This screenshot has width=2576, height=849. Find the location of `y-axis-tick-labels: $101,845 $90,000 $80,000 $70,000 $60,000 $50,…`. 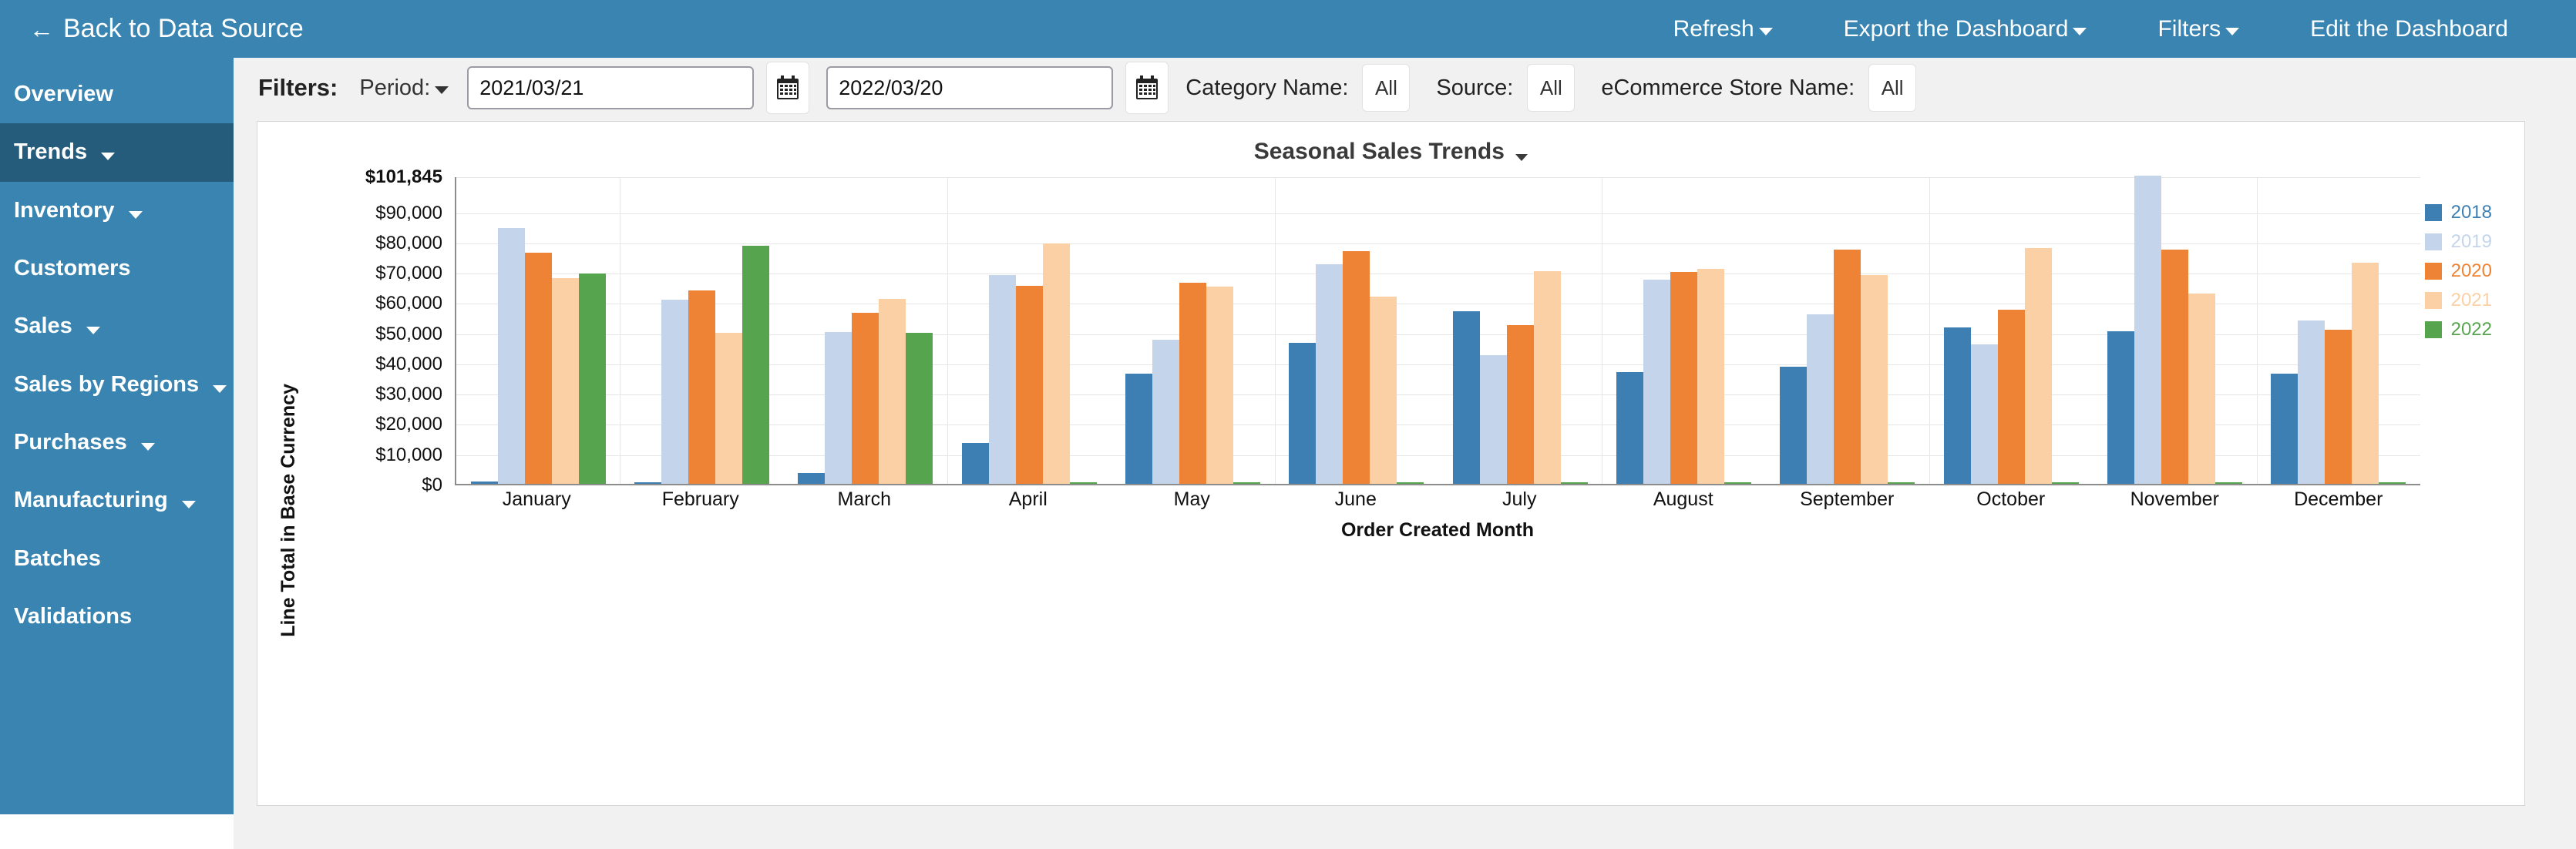

y-axis-tick-labels: $101,845 $90,000 $80,000 $70,000 $60,000 $50,… is located at coordinates (378, 330).